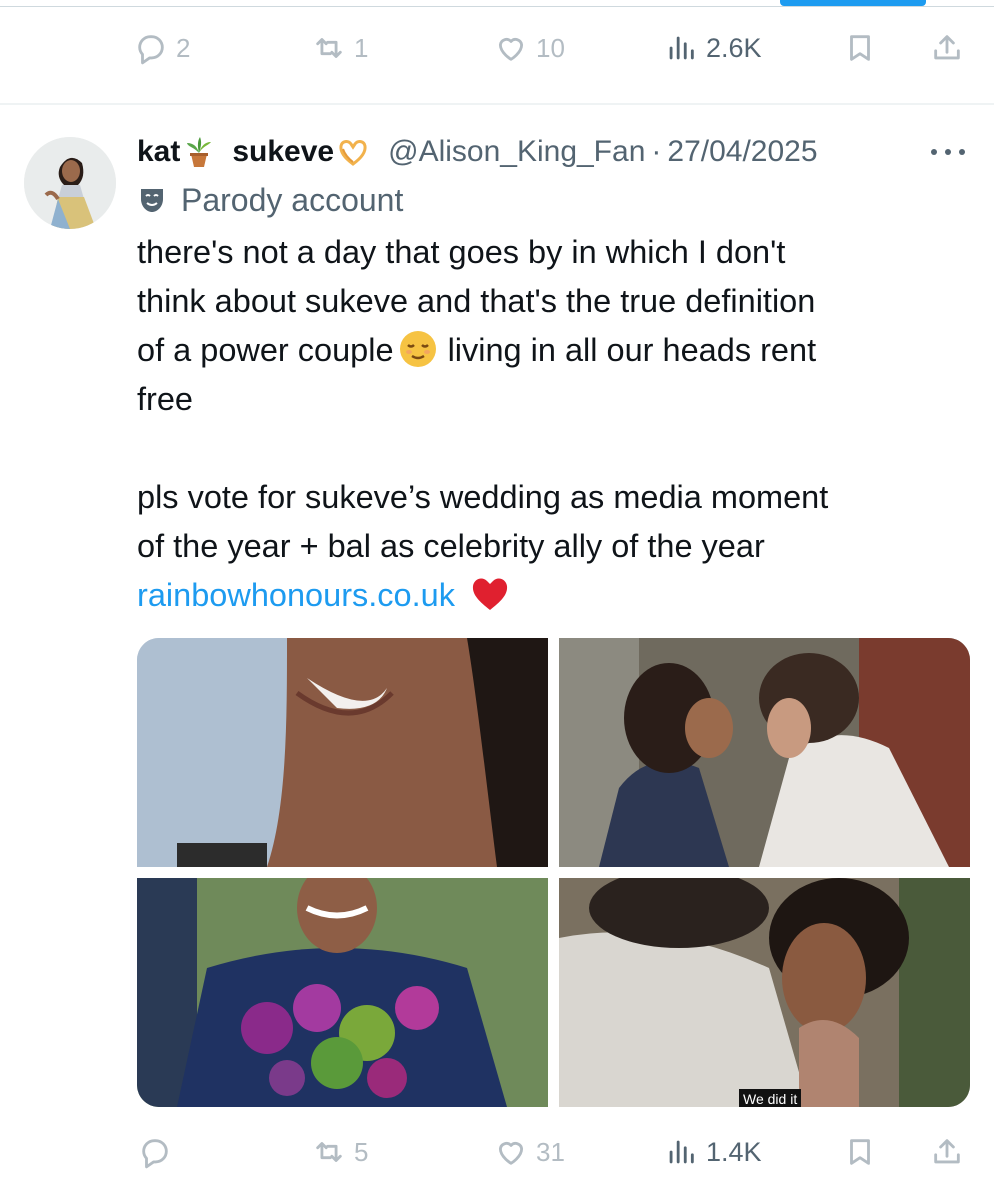  Describe the element at coordinates (632, 350) in the screenshot. I see `tweet-text-segment: living in all our heads rent` at that location.